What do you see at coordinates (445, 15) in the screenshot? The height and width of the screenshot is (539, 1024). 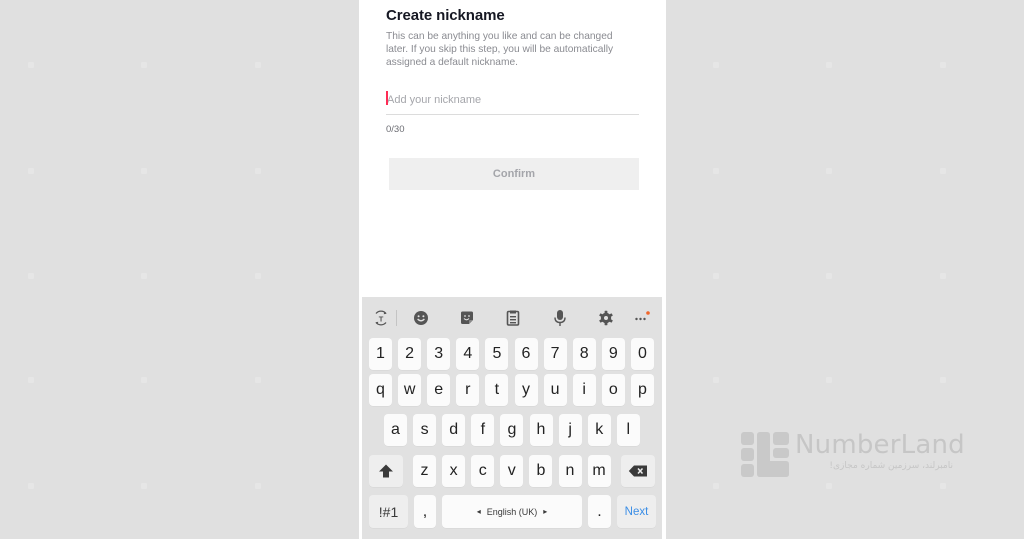 I see `page-title: Create nickname` at bounding box center [445, 15].